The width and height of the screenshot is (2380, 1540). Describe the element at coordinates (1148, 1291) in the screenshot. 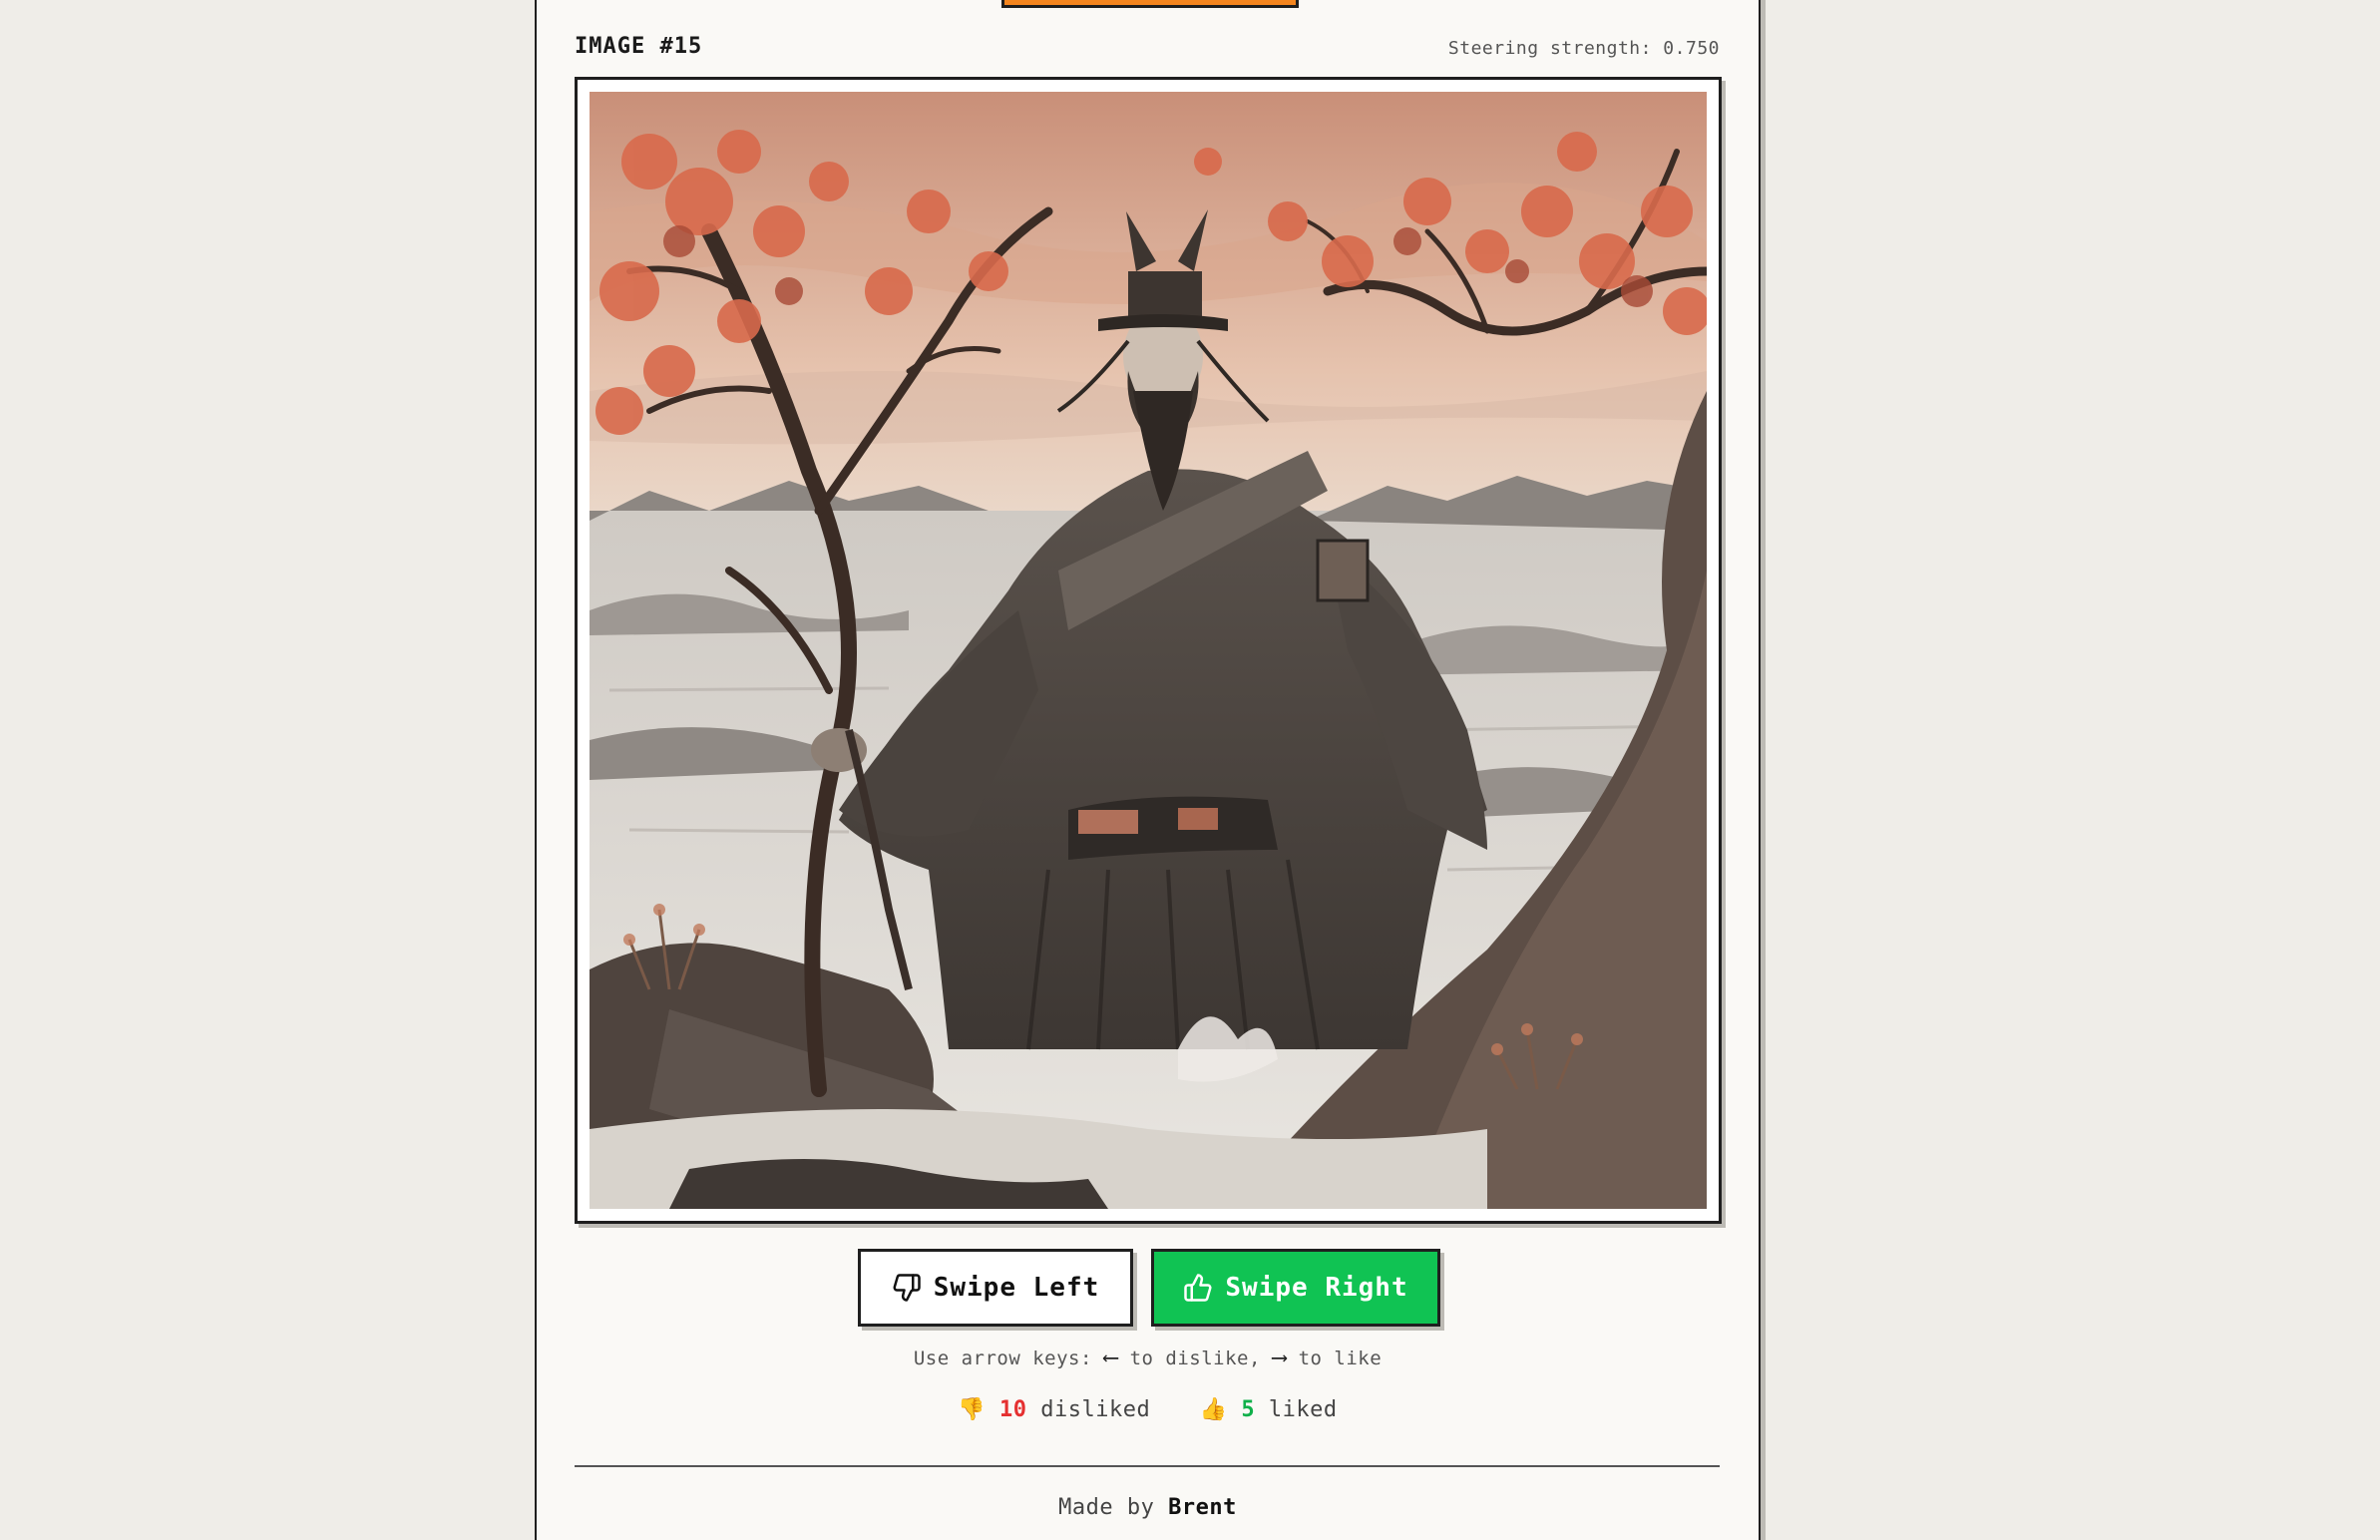

I see `swipe-buttons: Swipe Left Swipe Right` at that location.